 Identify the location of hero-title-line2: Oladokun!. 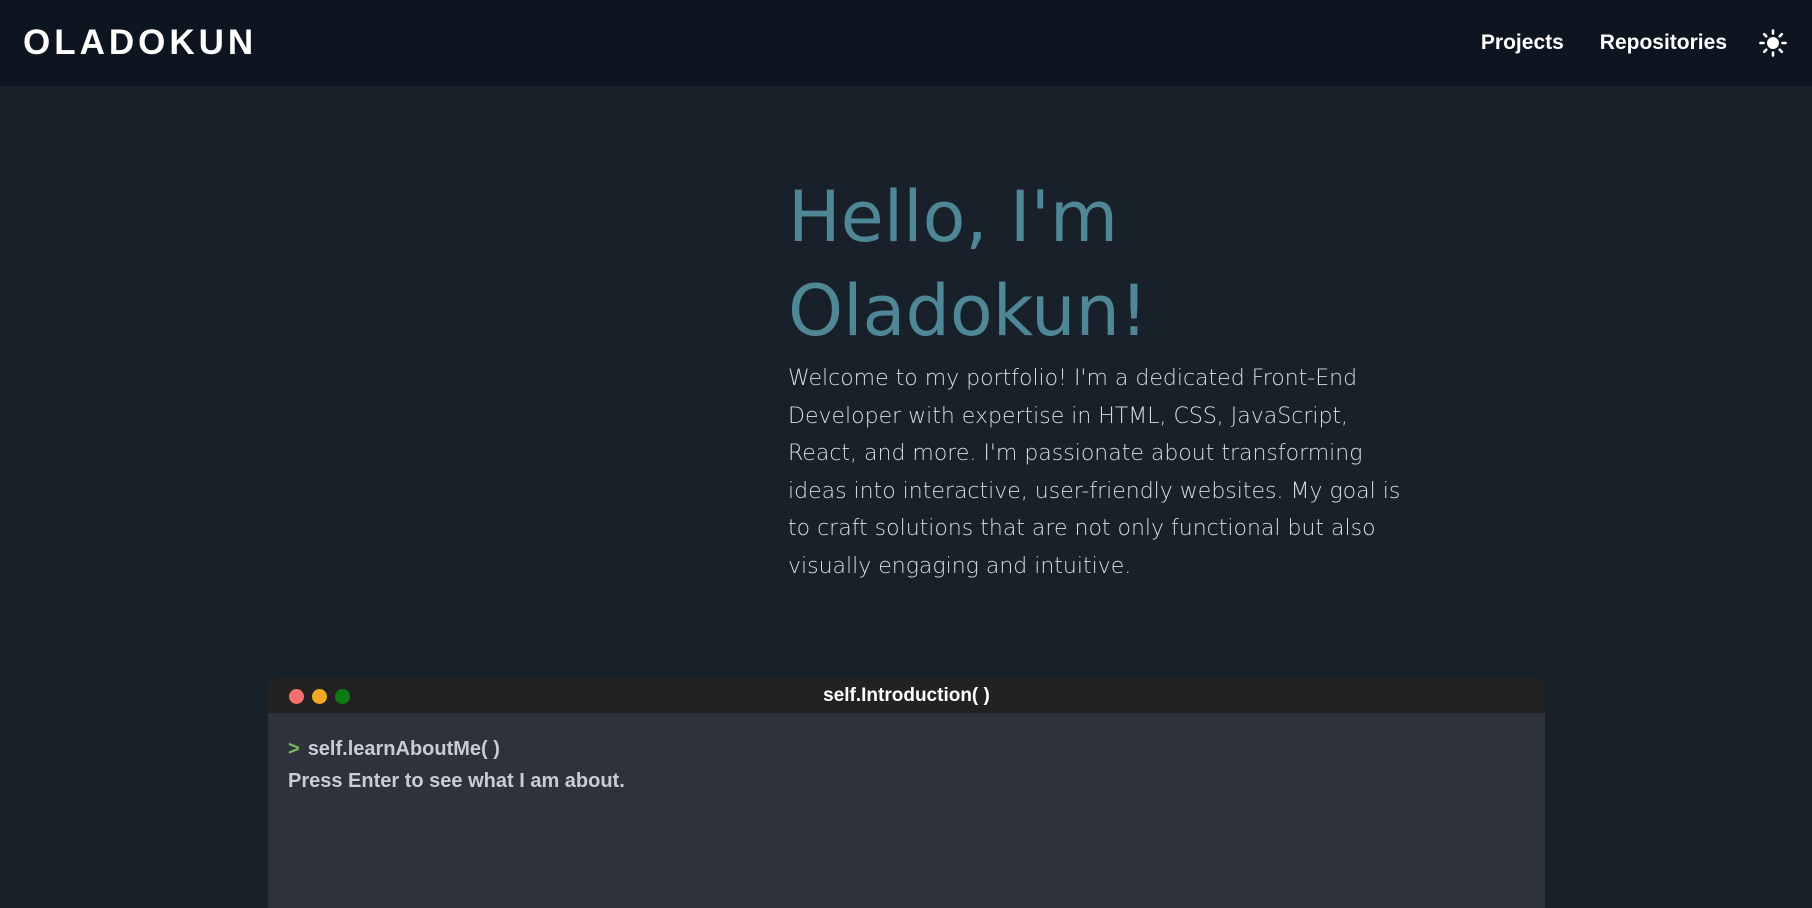
(968, 311).